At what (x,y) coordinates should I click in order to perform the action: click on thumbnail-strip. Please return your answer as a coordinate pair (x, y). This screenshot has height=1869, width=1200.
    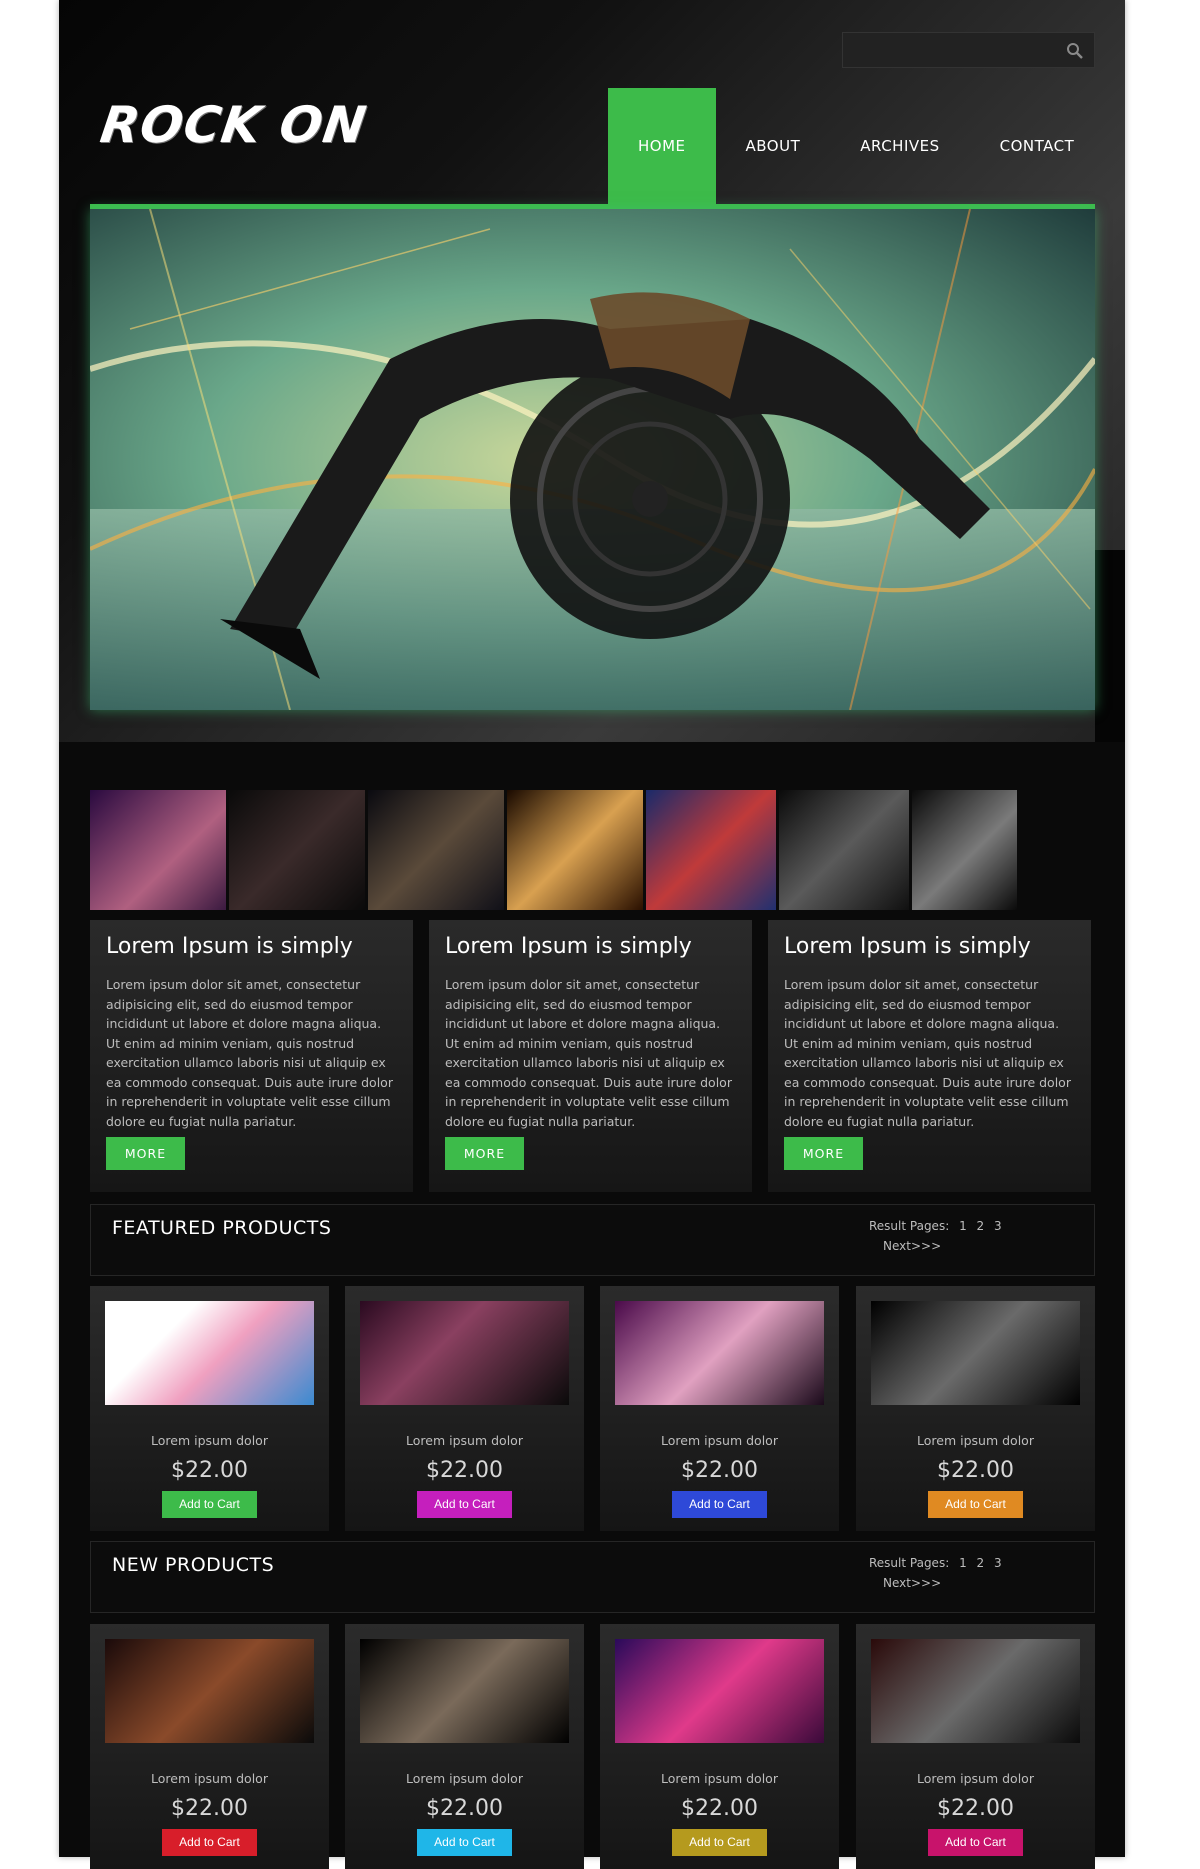
    Looking at the image, I should click on (553, 850).